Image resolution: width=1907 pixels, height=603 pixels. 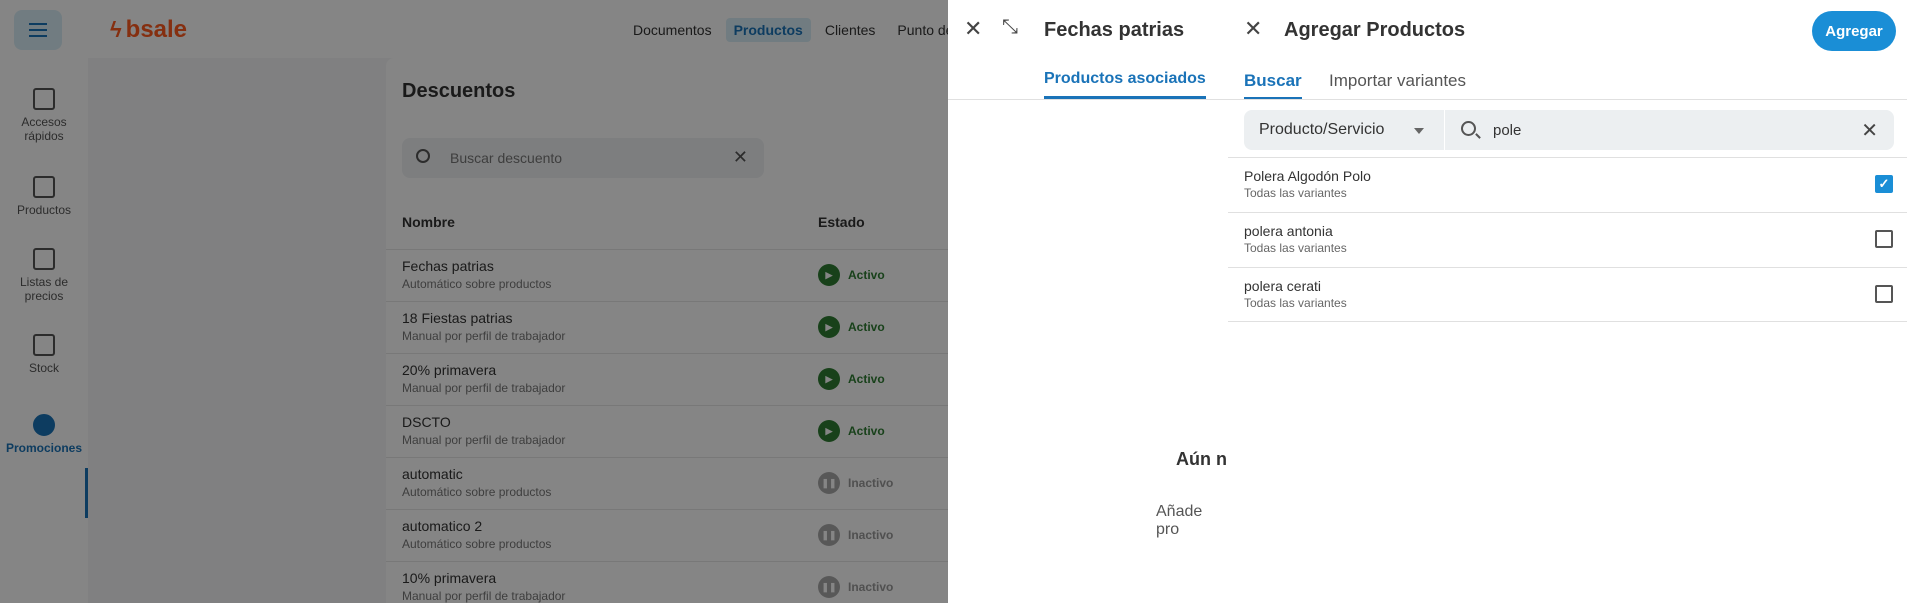 What do you see at coordinates (1322, 129) in the screenshot?
I see `select-value: Producto/Servicio` at bounding box center [1322, 129].